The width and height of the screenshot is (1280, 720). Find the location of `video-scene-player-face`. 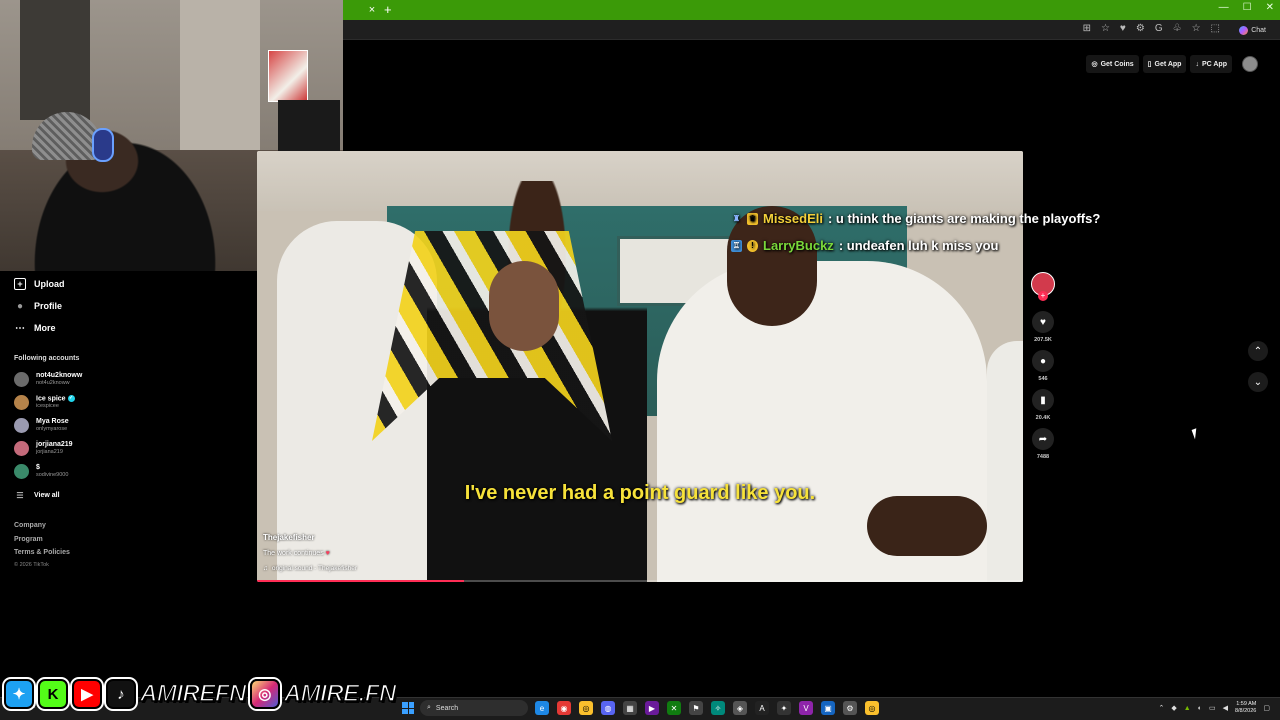

video-scene-player-face is located at coordinates (524, 306).